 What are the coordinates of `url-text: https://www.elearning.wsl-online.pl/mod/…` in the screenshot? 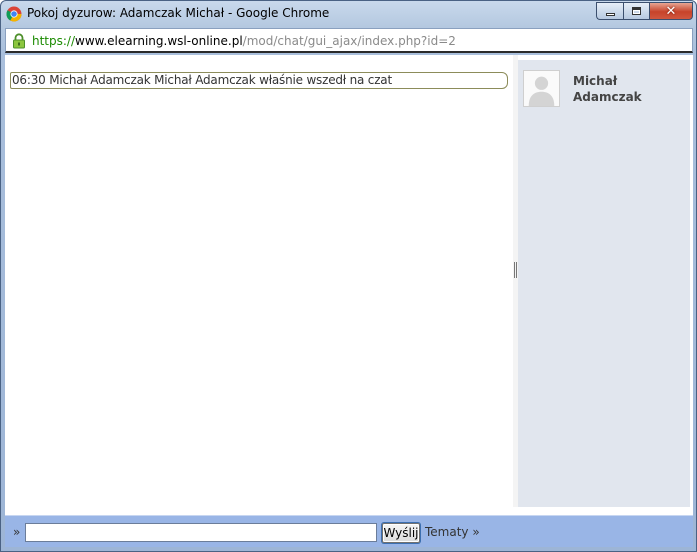 It's located at (244, 41).